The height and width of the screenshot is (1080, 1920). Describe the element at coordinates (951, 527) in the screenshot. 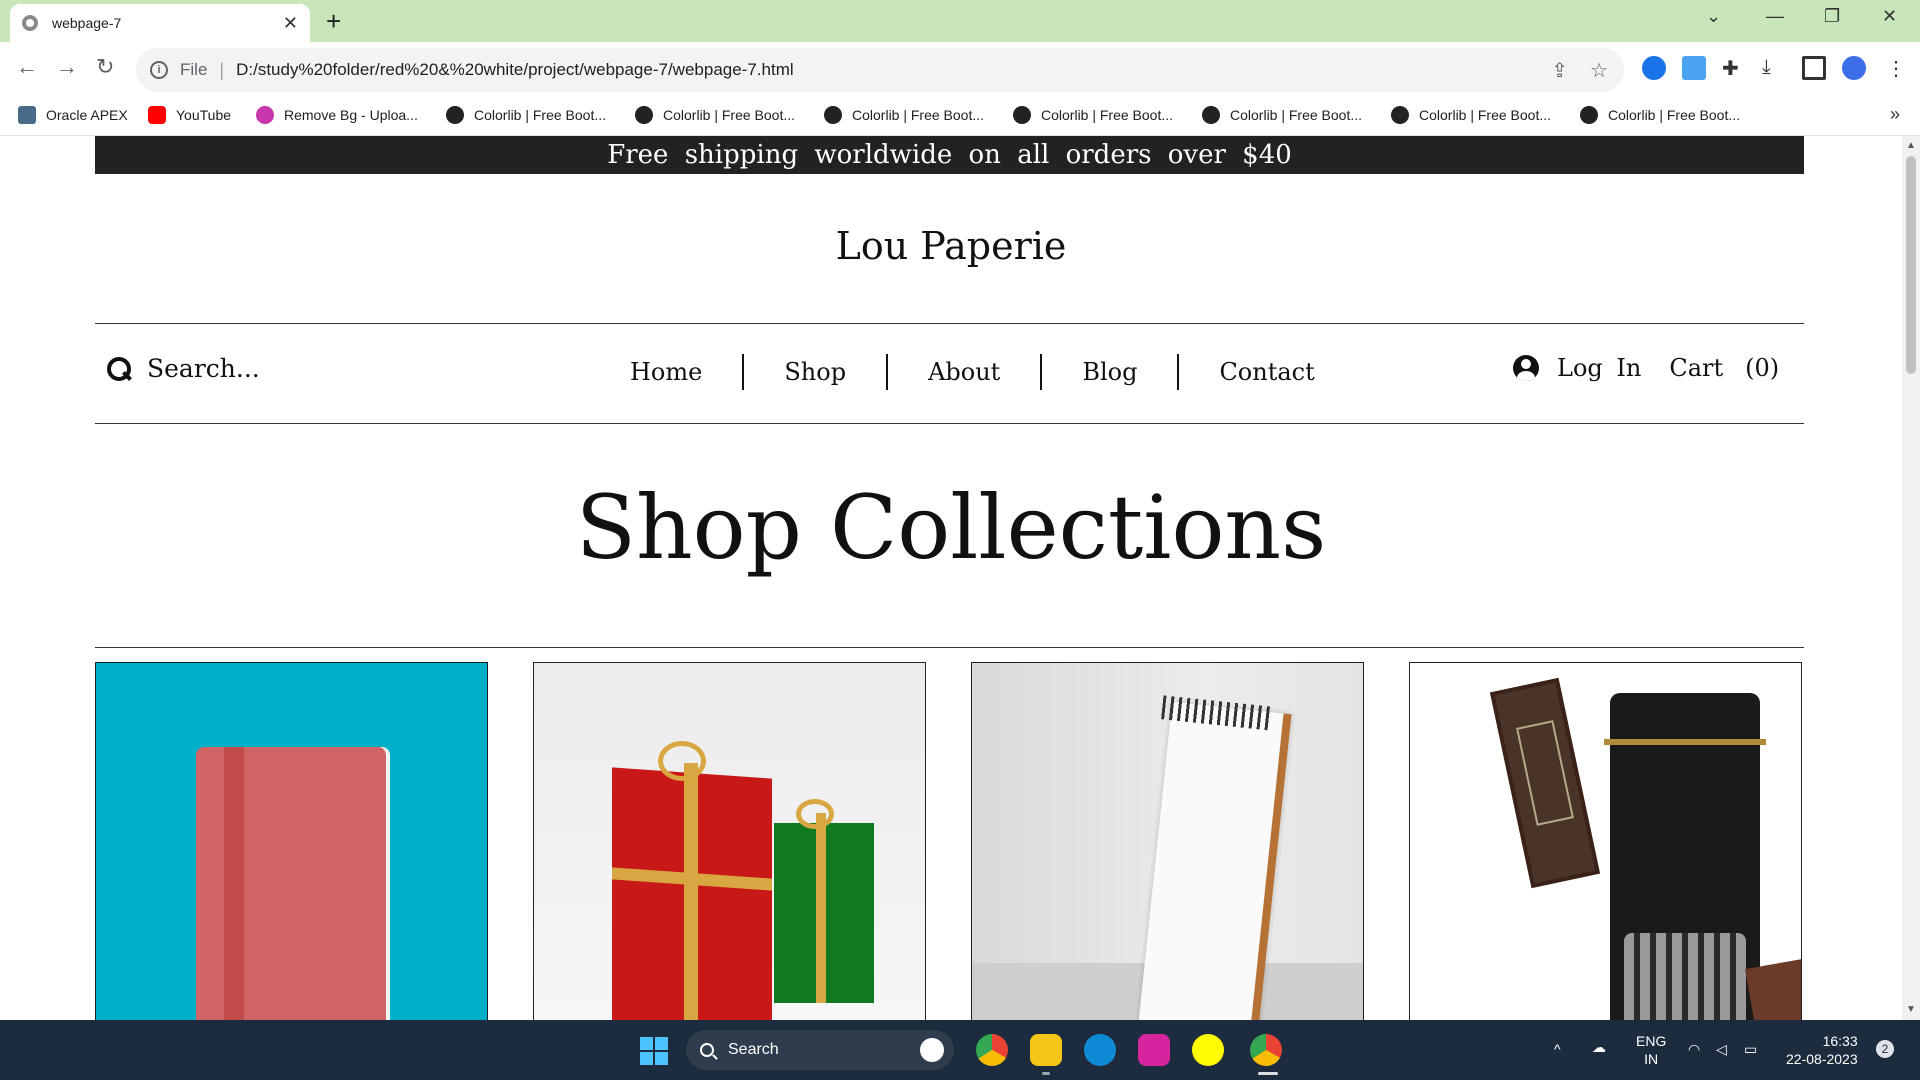

I see `section-title: Shop Collections` at that location.